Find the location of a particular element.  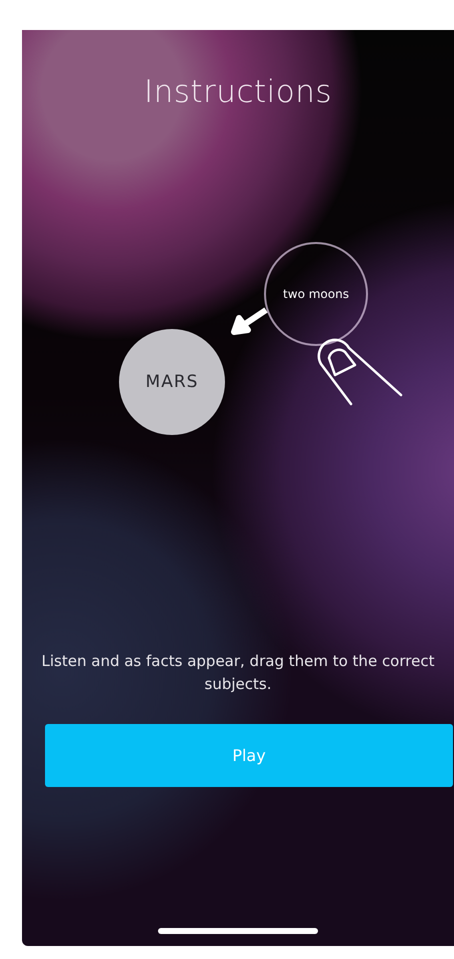

subject-bubble: MARS is located at coordinates (172, 382).